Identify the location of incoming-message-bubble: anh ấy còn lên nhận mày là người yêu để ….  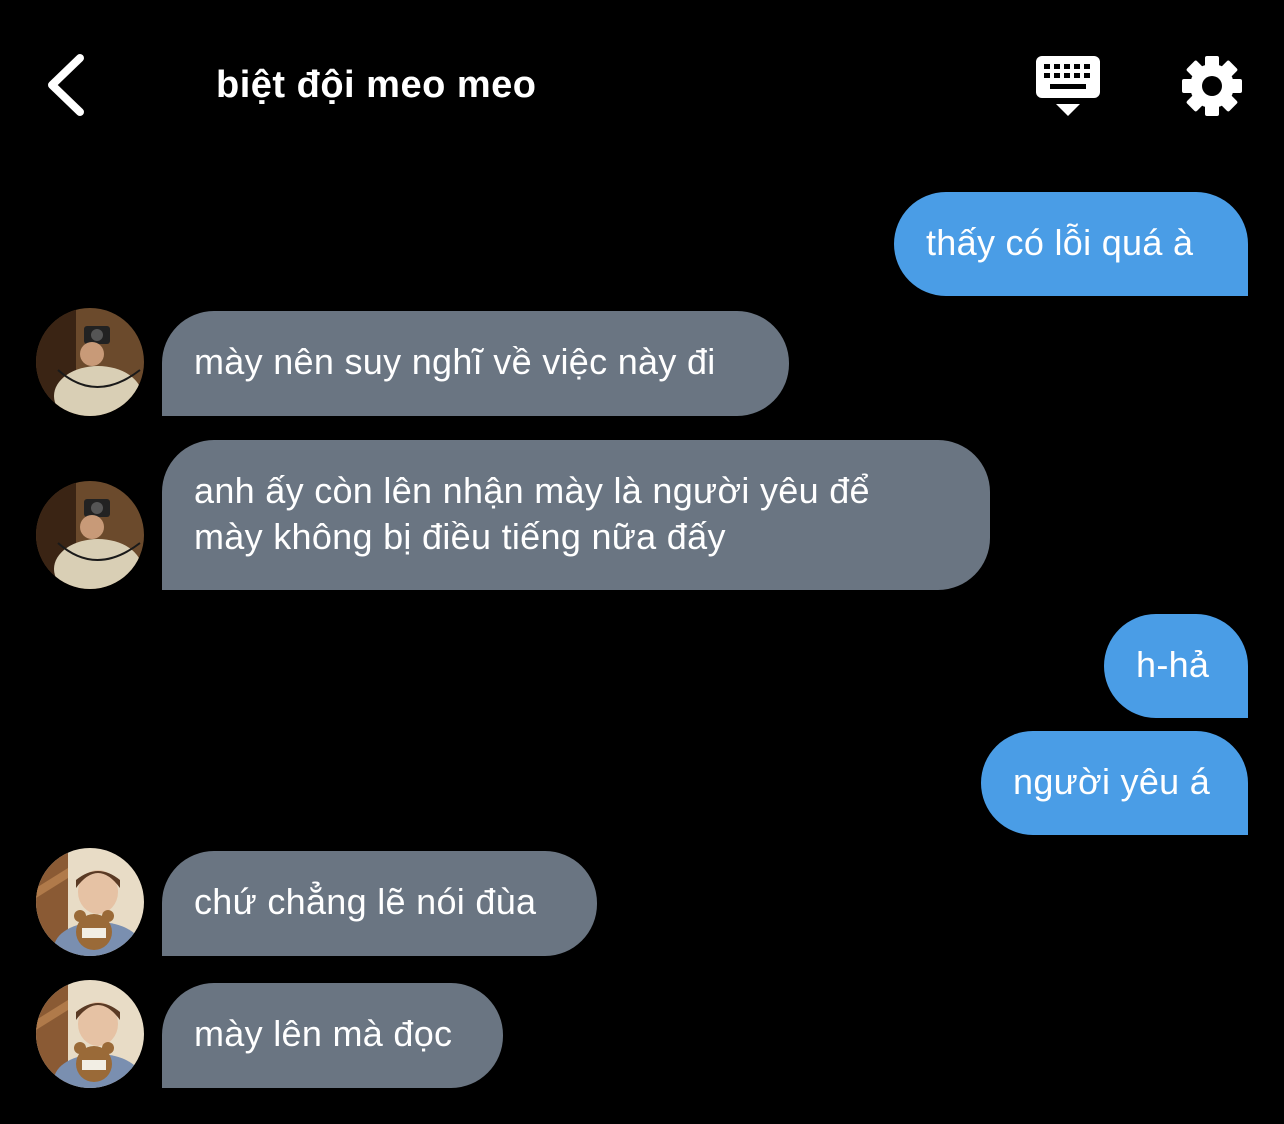
(576, 515).